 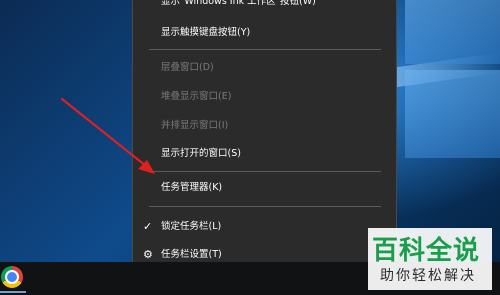 I want to click on menu-item-label: 显示触摸键盘按钮(Y), so click(x=206, y=32).